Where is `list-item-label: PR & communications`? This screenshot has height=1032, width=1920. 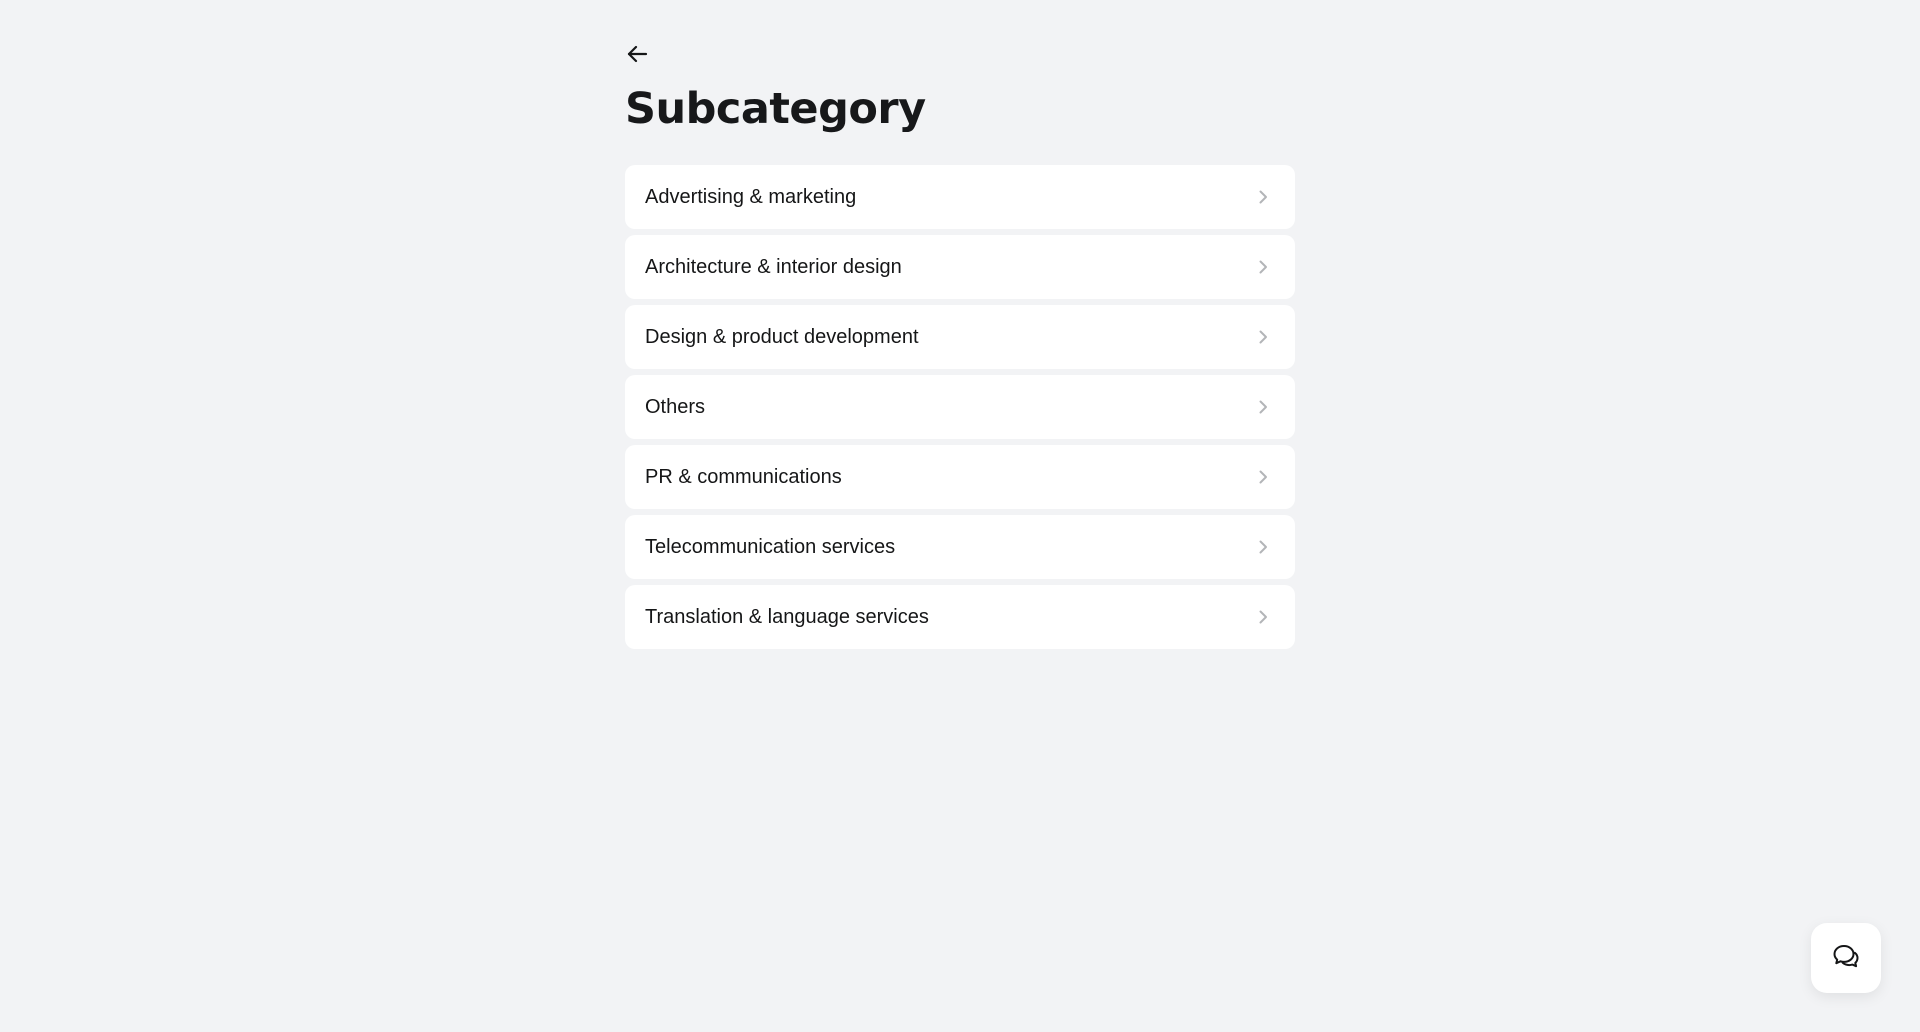
list-item-label: PR & communications is located at coordinates (743, 476).